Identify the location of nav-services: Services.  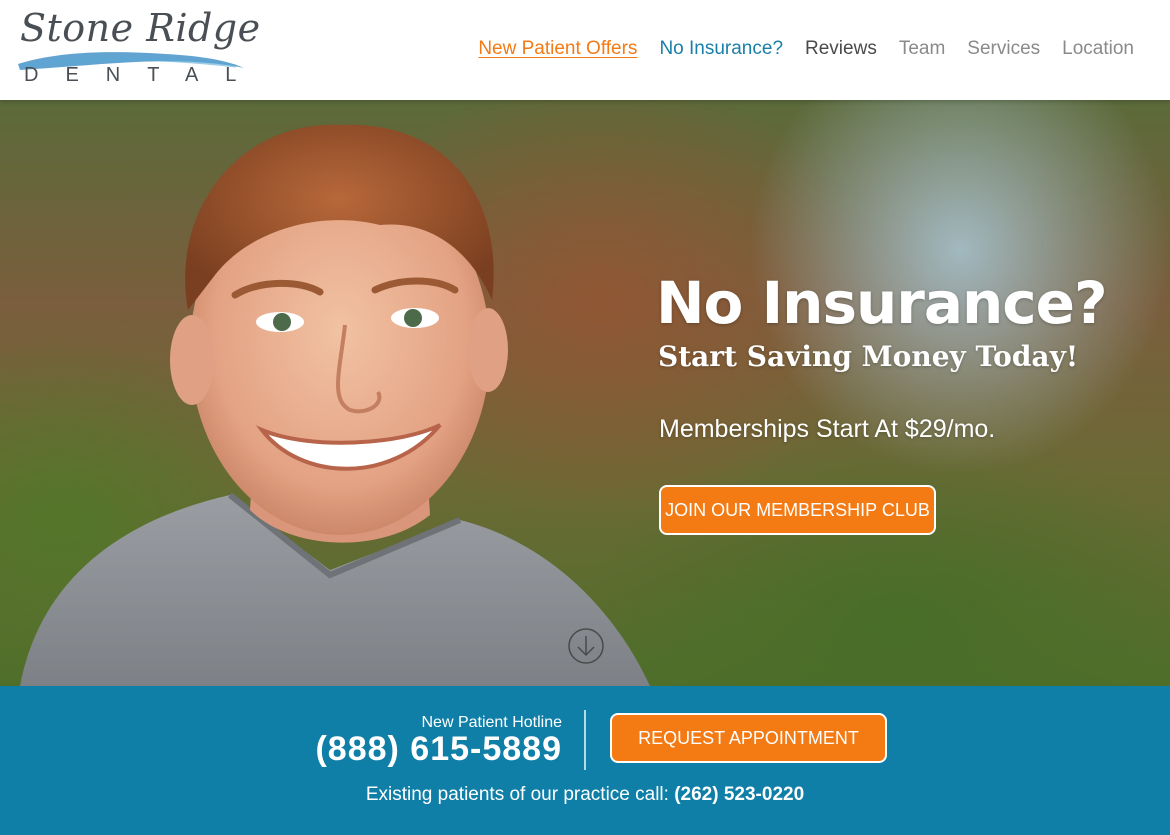
(1003, 49).